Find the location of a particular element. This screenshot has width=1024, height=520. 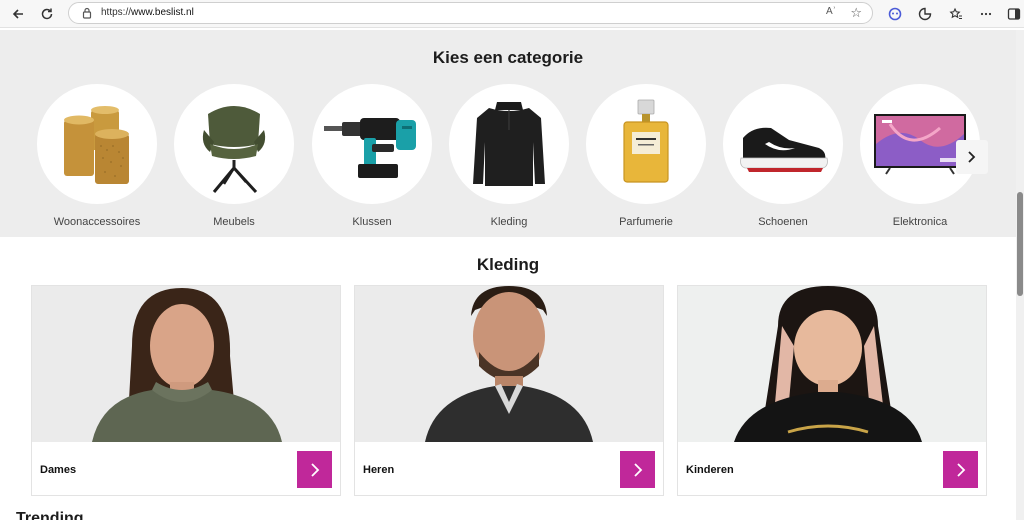

category-item-meubels: Meubels is located at coordinates (234, 156).